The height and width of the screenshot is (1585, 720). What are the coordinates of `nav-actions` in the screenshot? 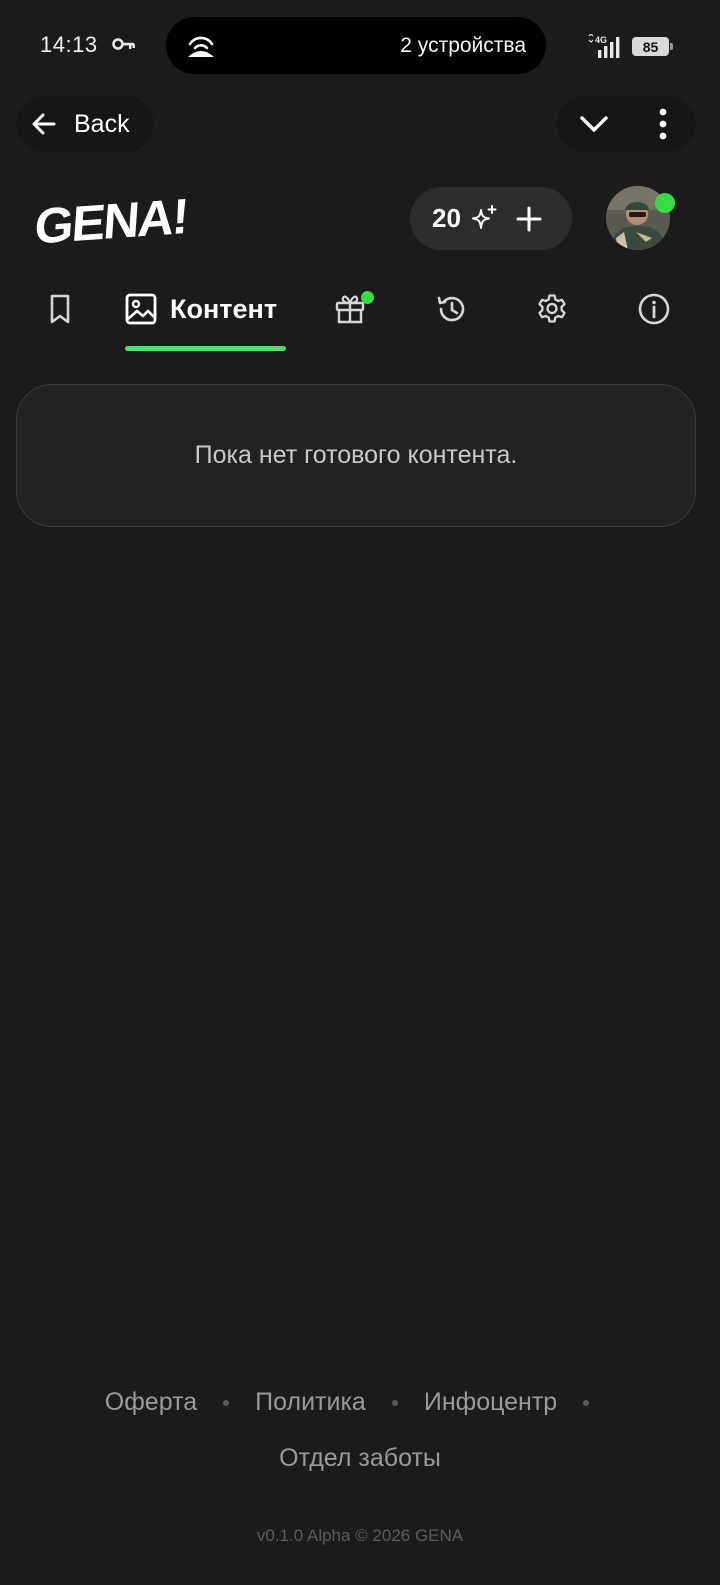 It's located at (626, 124).